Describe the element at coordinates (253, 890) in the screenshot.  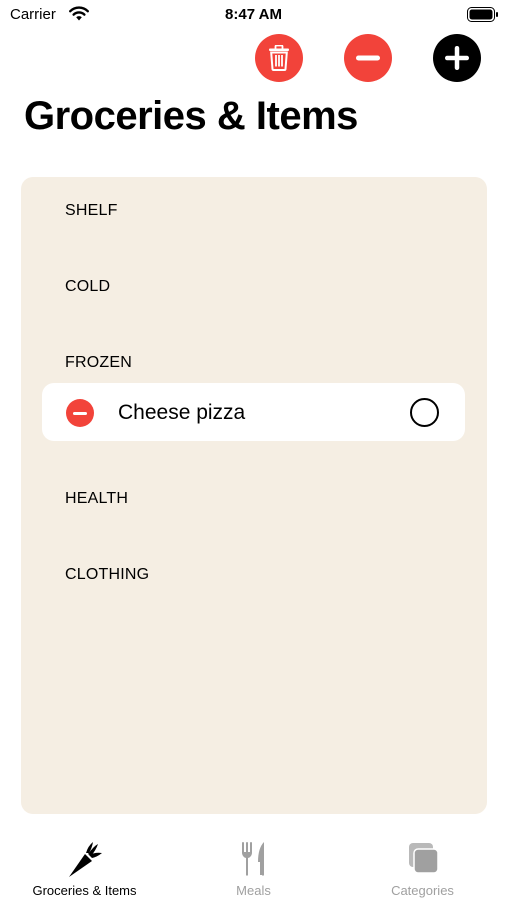
I see `tab-label: Meals` at that location.